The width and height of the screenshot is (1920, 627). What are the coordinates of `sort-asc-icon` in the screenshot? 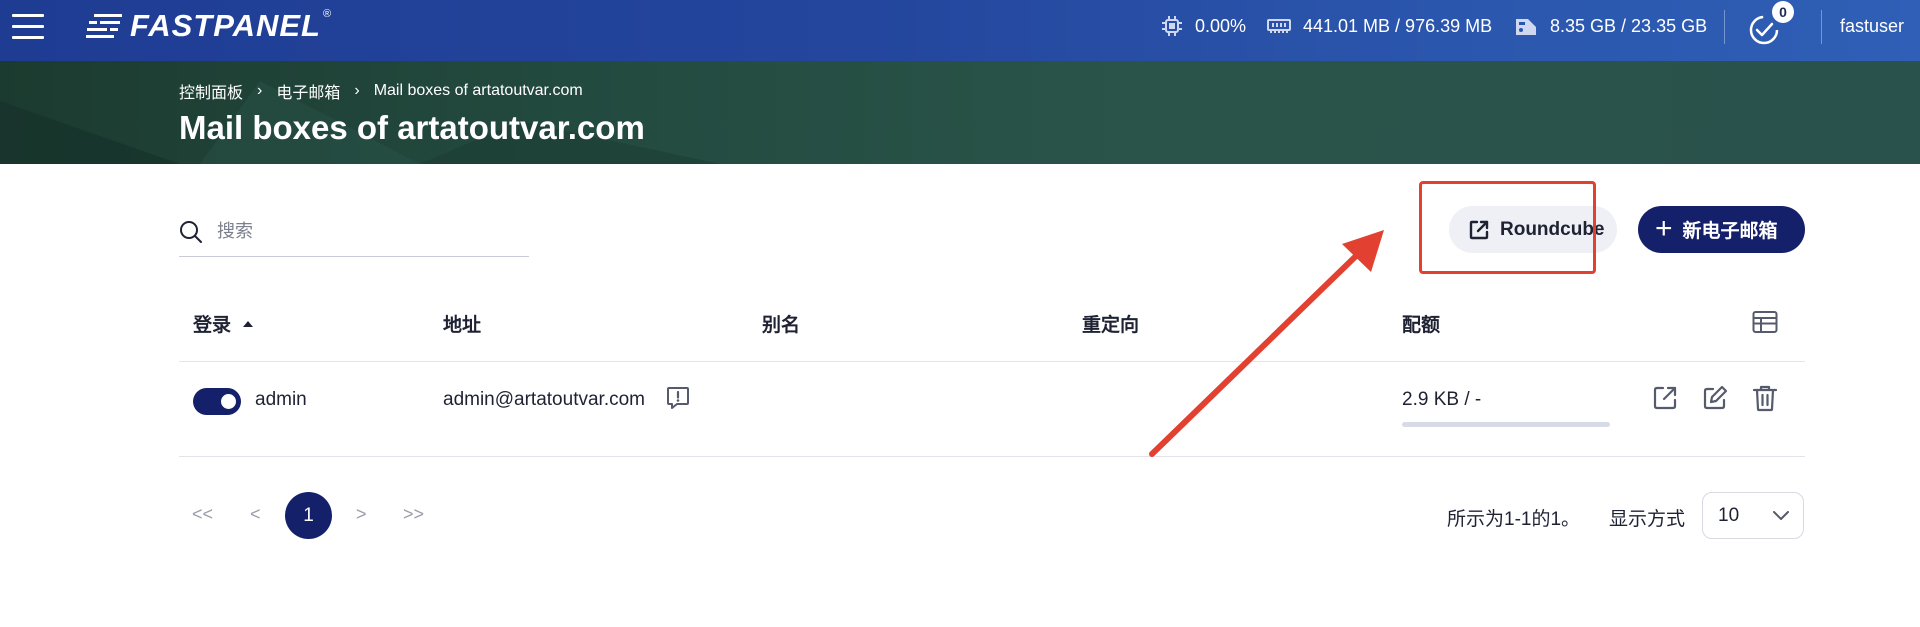 It's located at (248, 323).